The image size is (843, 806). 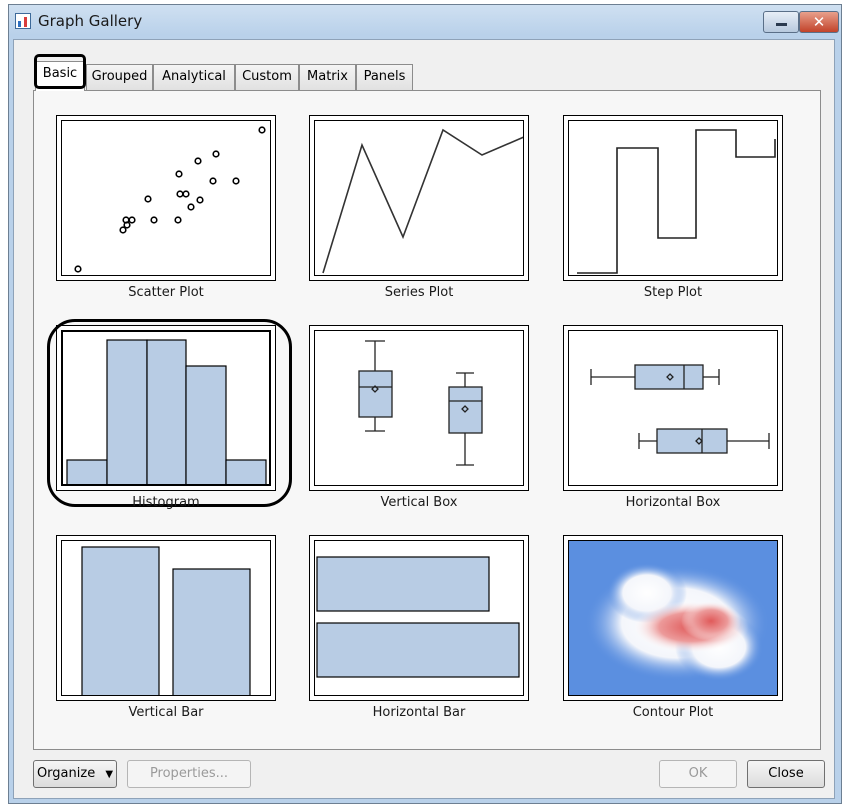 I want to click on histogram-highlight-annotation, so click(x=169, y=413).